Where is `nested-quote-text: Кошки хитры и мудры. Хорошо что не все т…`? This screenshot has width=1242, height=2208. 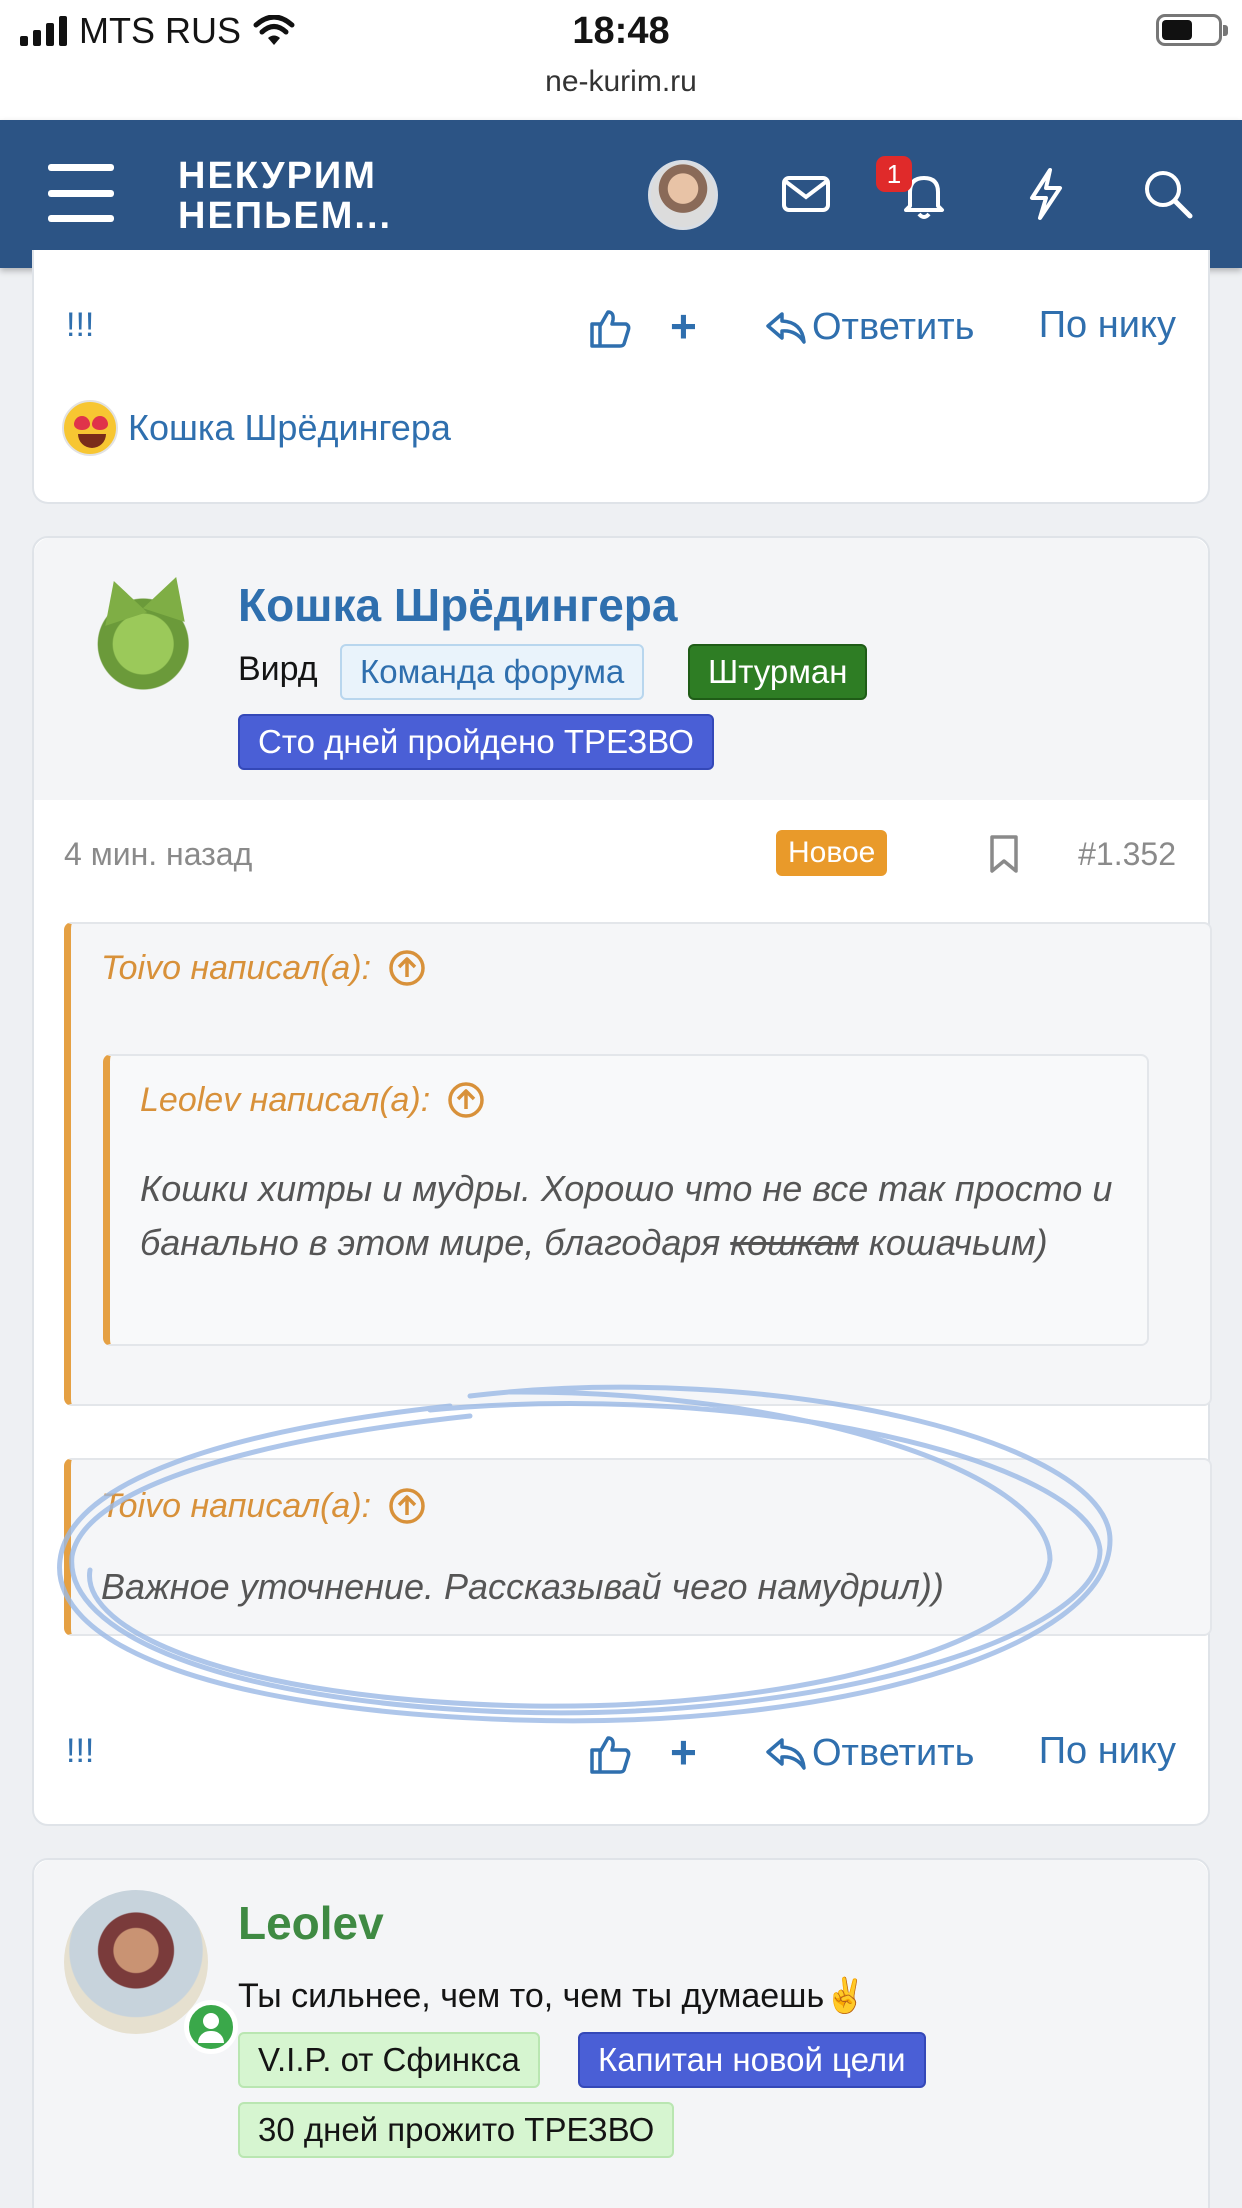 nested-quote-text: Кошки хитры и мудры. Хорошо что не все т… is located at coordinates (626, 1215).